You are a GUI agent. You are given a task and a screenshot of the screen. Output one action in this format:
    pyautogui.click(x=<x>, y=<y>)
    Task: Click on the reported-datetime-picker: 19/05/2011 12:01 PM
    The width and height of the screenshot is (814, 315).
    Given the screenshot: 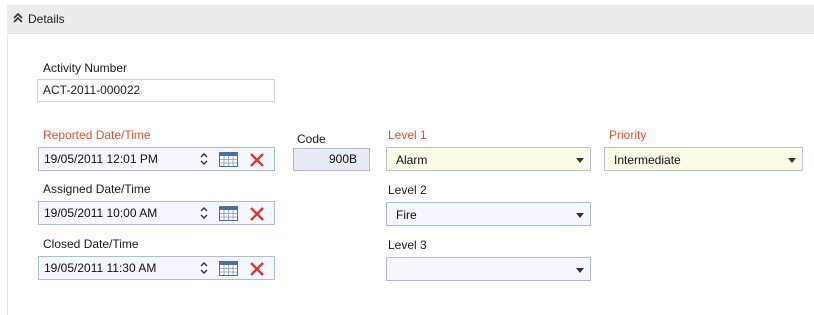 What is the action you would take?
    pyautogui.click(x=156, y=159)
    